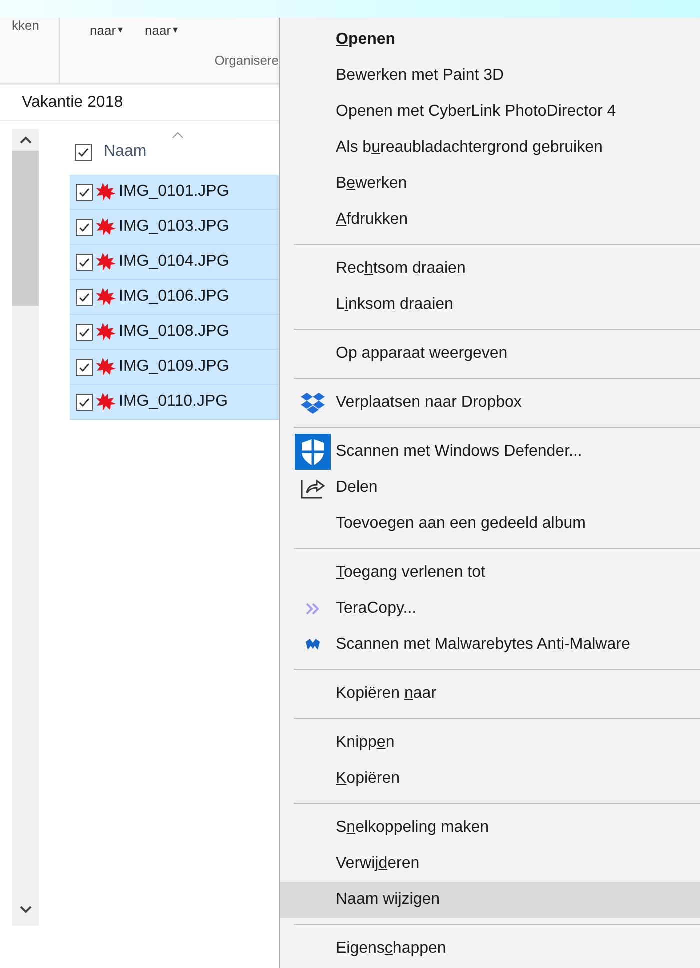 The height and width of the screenshot is (968, 700). I want to click on menu-item-label: Kopiëren, so click(367, 779).